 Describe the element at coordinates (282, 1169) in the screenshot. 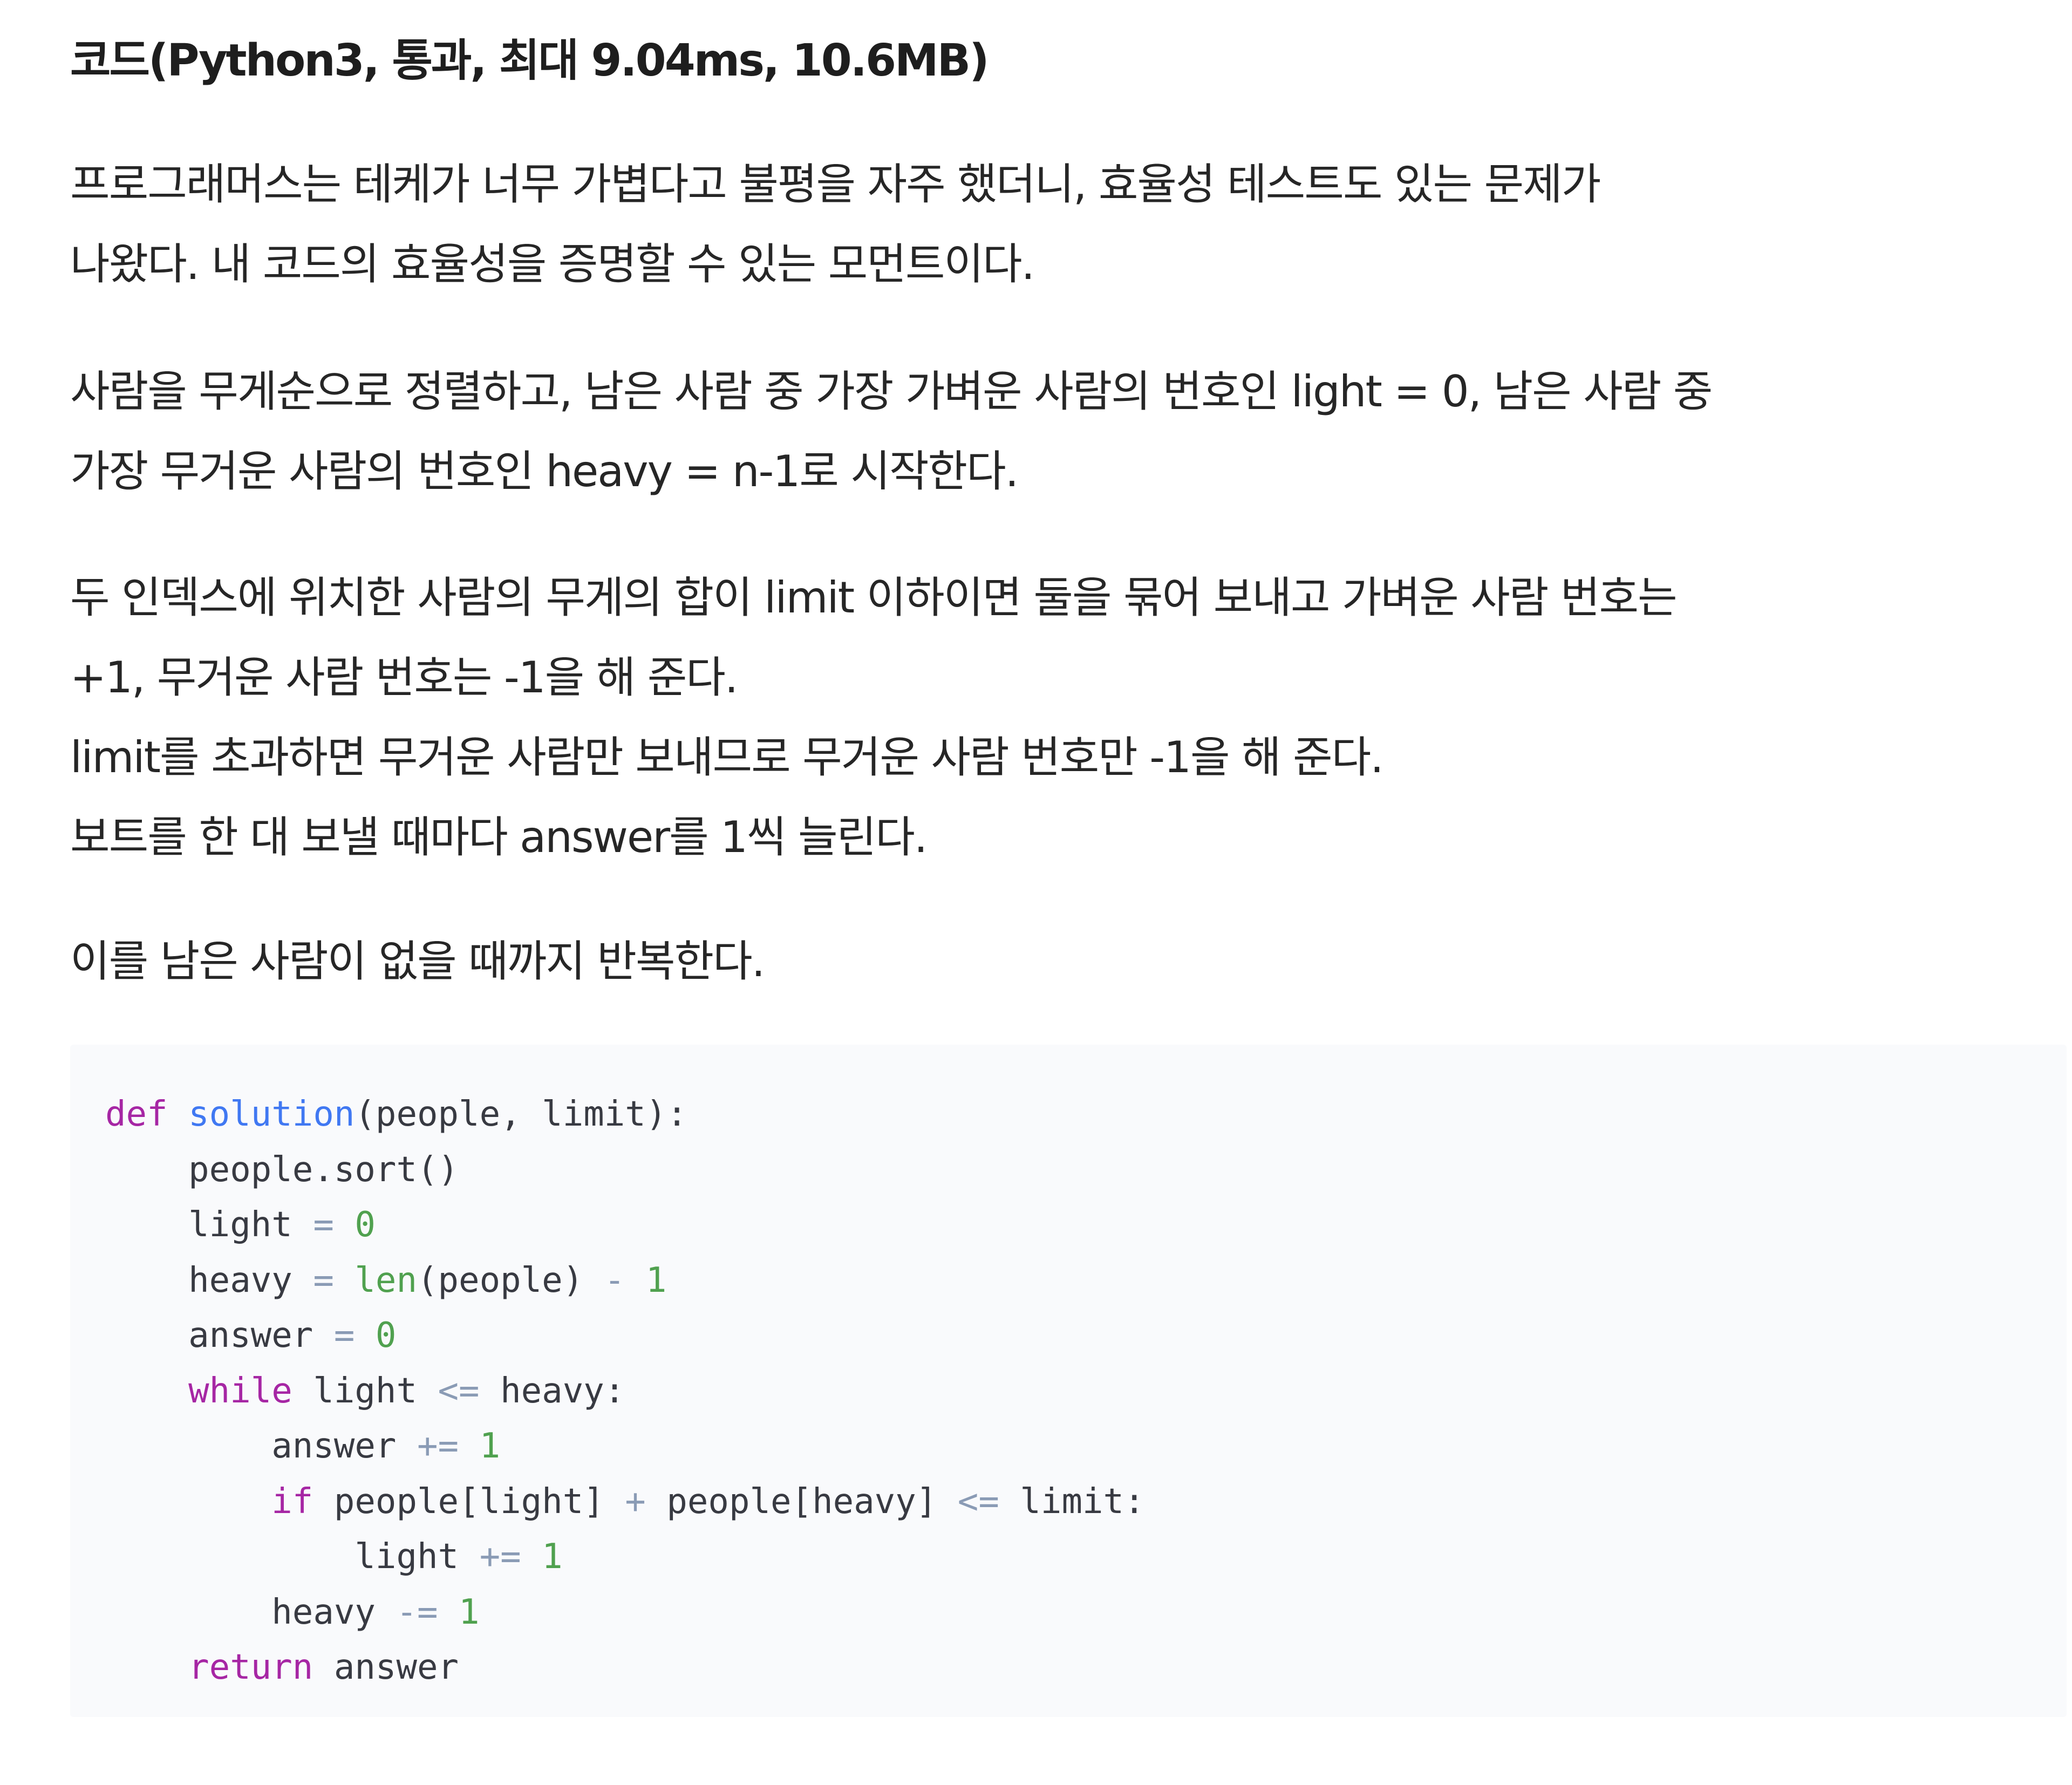

I see `code-text-token: people.sort()` at that location.